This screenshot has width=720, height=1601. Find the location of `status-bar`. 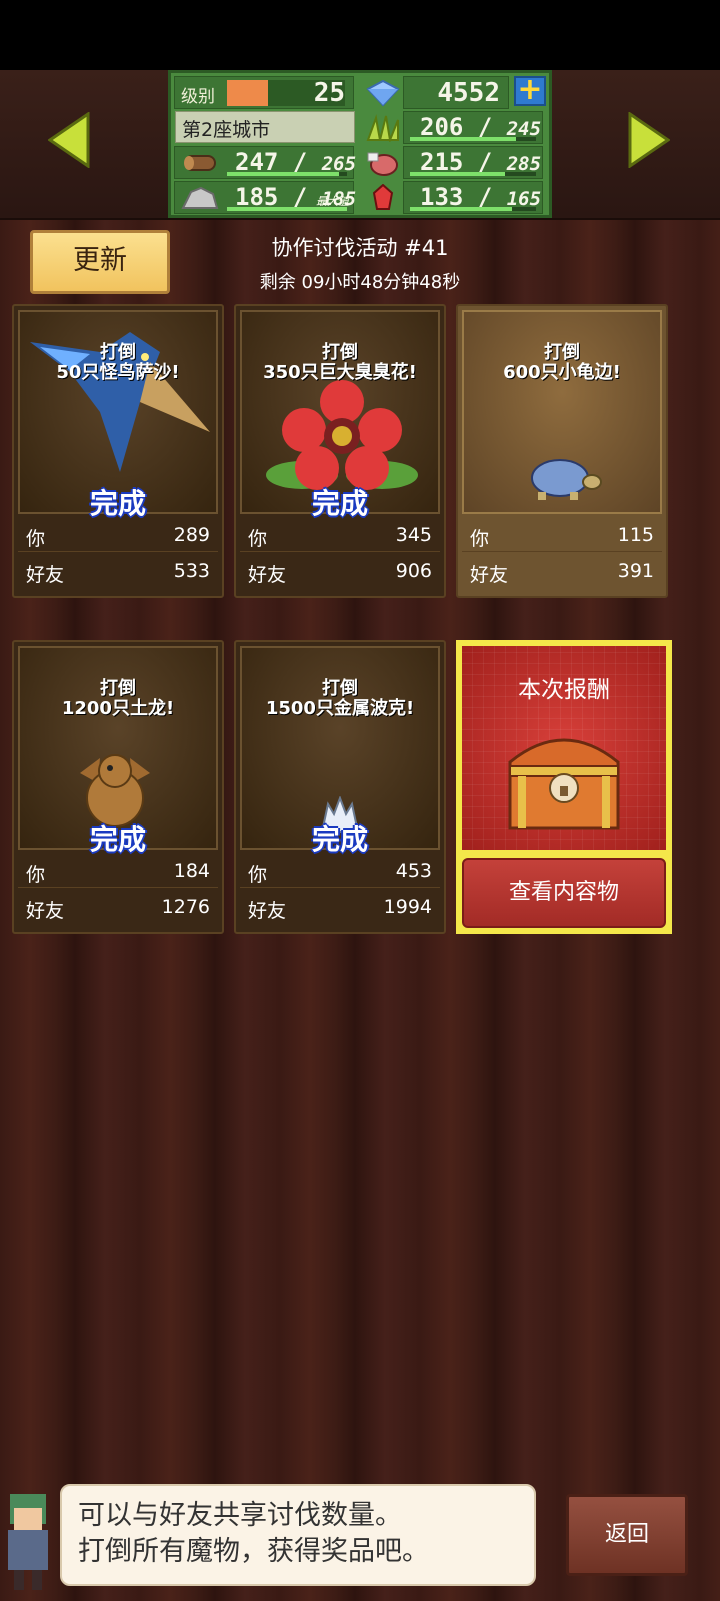

status-bar is located at coordinates (360, 35).